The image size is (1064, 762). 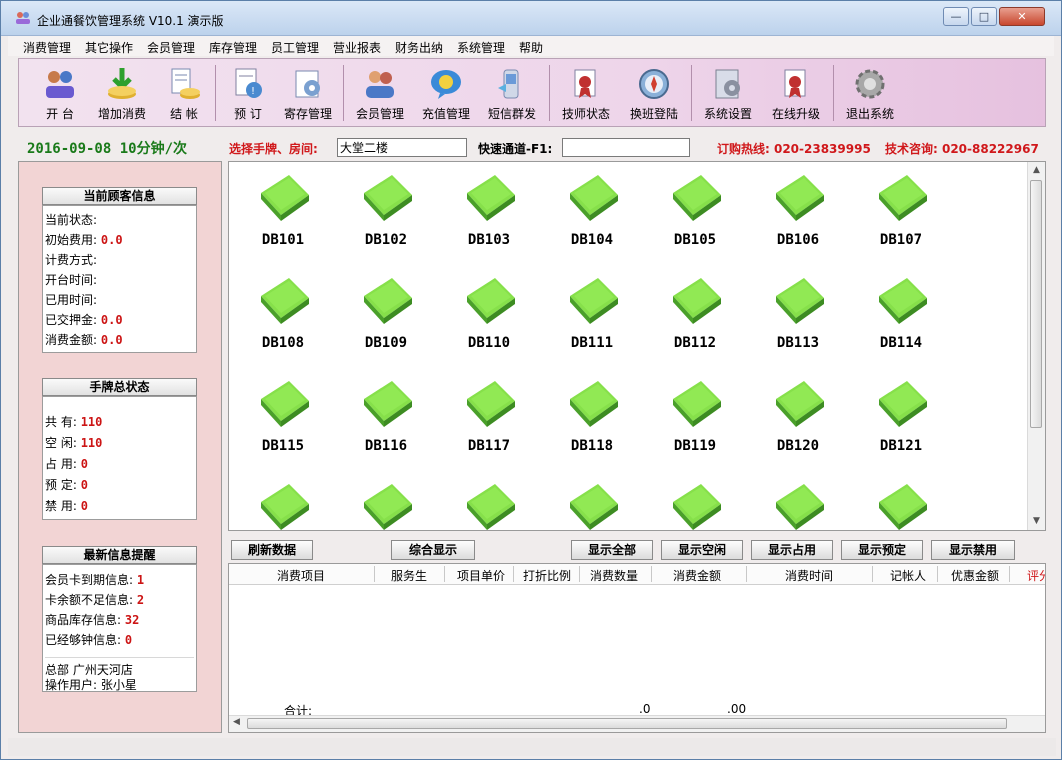 What do you see at coordinates (1036, 304) in the screenshot?
I see `scroll-thumb` at bounding box center [1036, 304].